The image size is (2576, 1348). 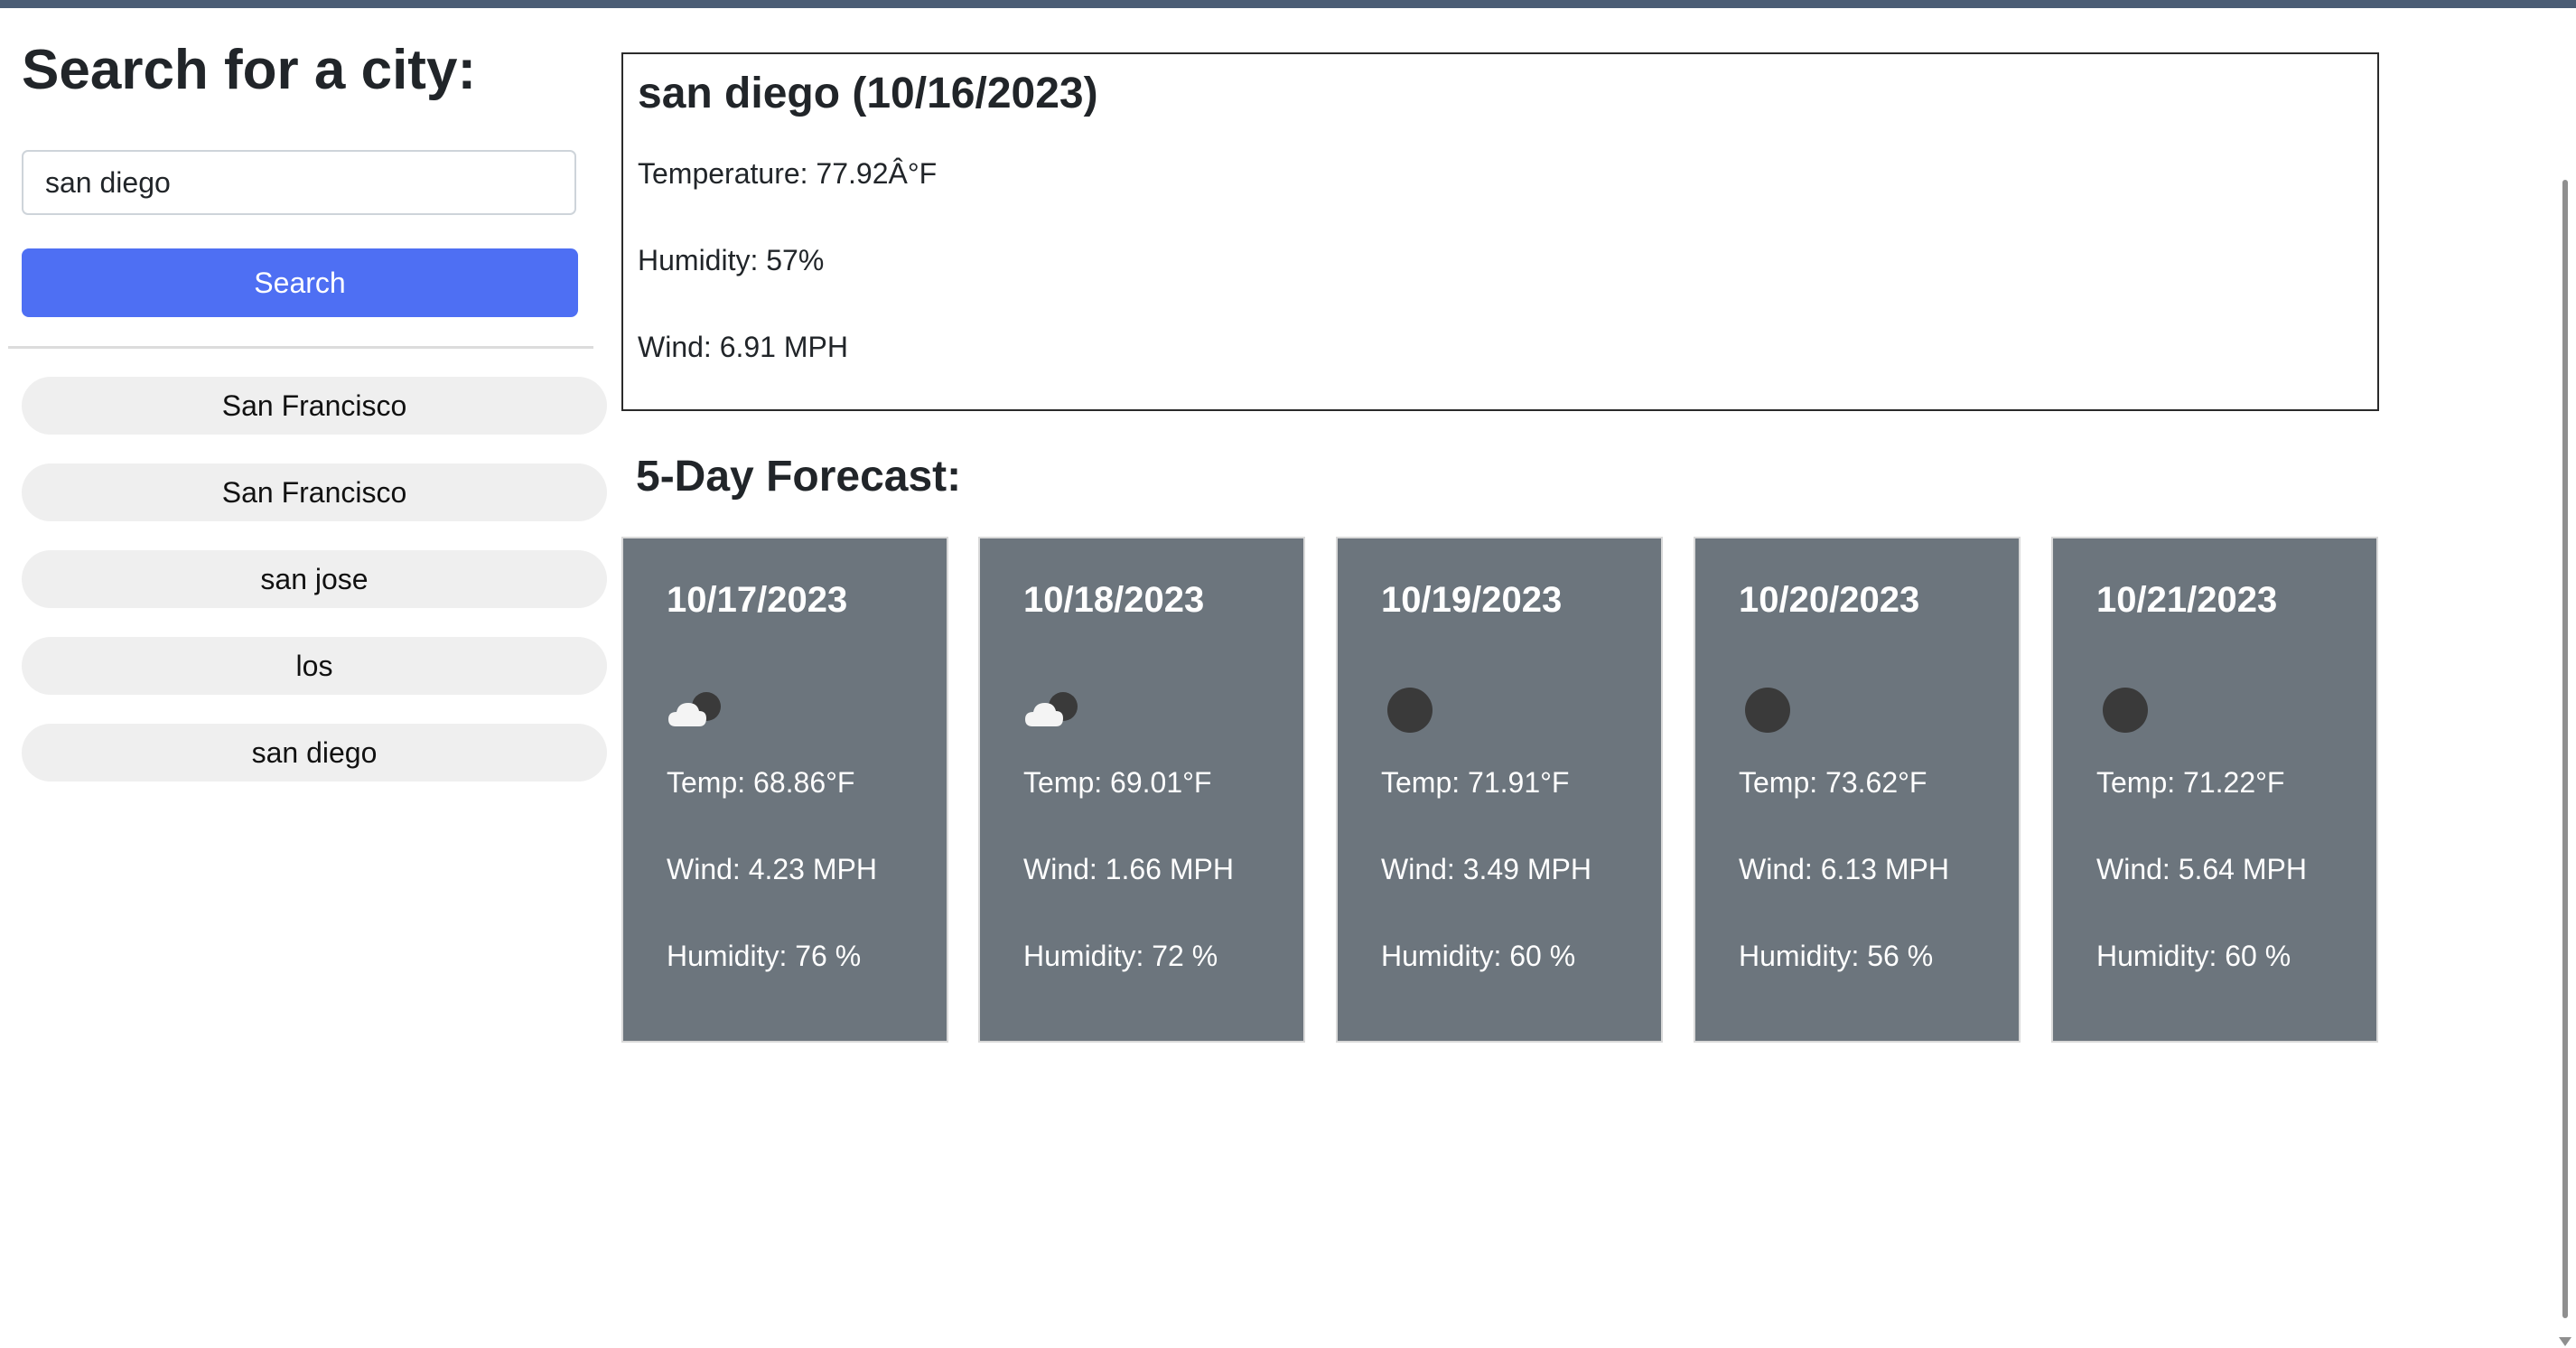 What do you see at coordinates (1837, 956) in the screenshot?
I see `forecast-humidity: Humidity: 56 %` at bounding box center [1837, 956].